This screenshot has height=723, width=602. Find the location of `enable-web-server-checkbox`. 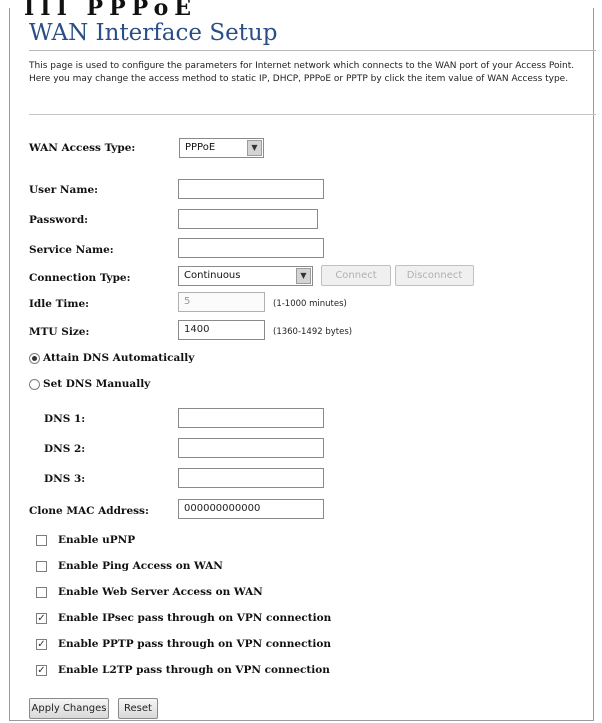

enable-web-server-checkbox is located at coordinates (41, 592).